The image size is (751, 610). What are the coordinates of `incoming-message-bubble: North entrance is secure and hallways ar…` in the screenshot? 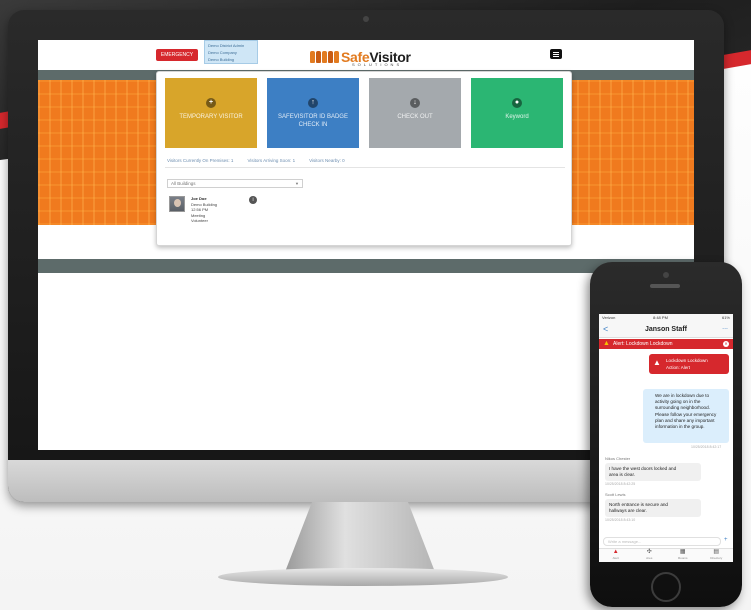 It's located at (653, 508).